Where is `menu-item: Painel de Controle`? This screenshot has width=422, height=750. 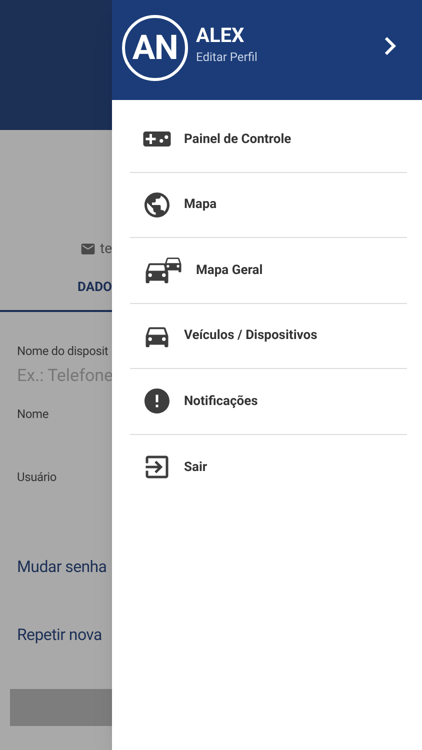
menu-item: Painel de Controle is located at coordinates (268, 139).